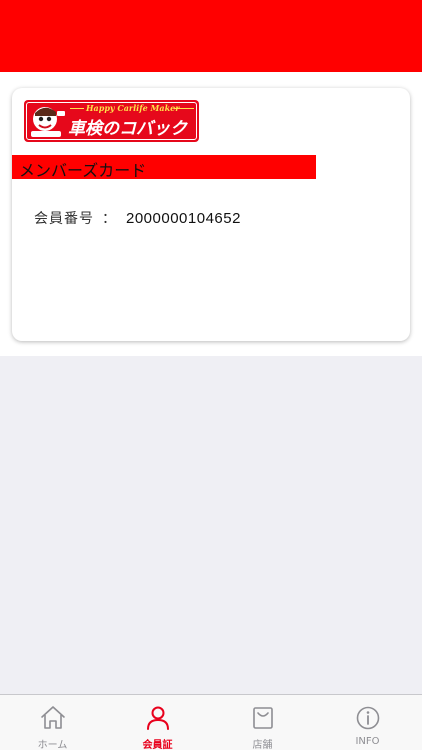  Describe the element at coordinates (157, 745) in the screenshot. I see `tab-membership-card-label: 会員証` at that location.